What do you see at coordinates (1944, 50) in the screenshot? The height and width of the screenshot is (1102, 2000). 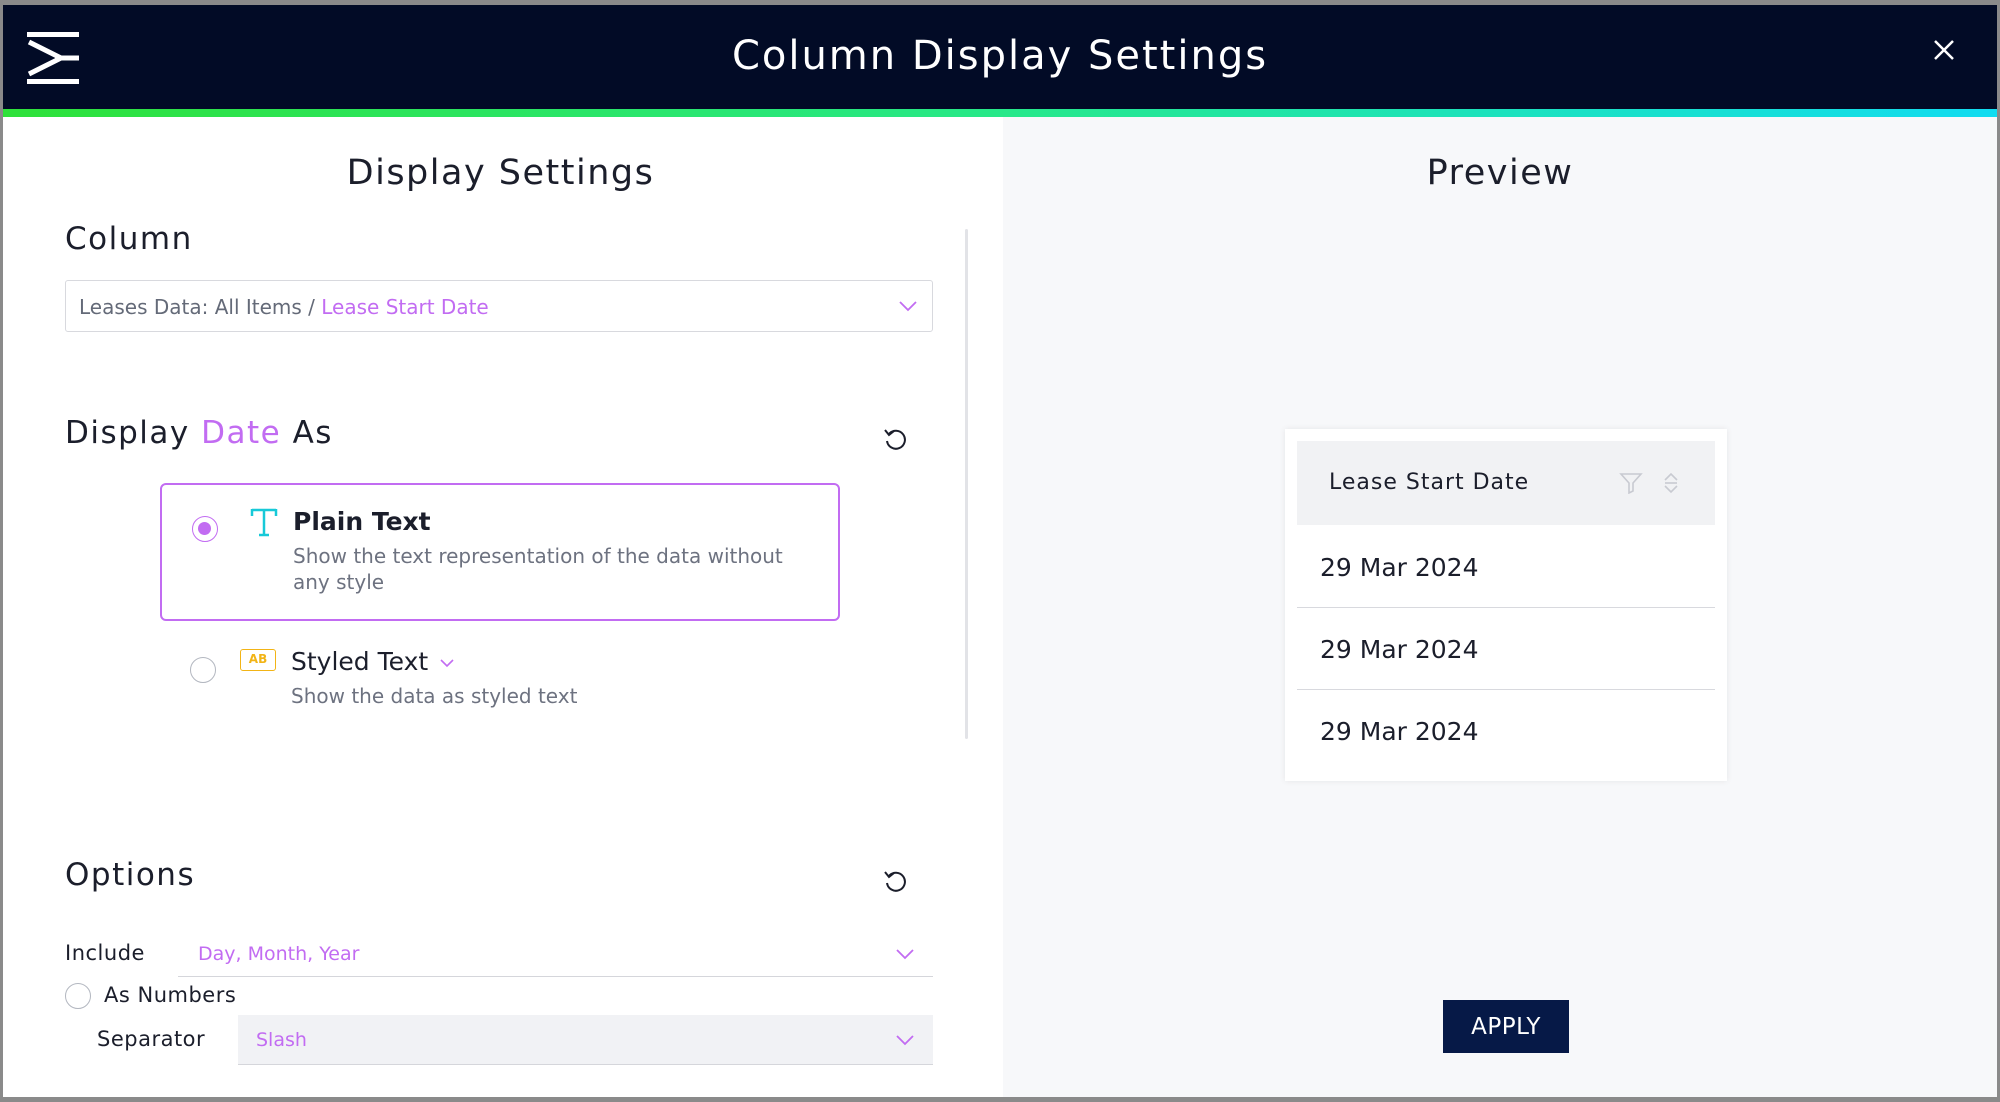 I see `close-icon` at bounding box center [1944, 50].